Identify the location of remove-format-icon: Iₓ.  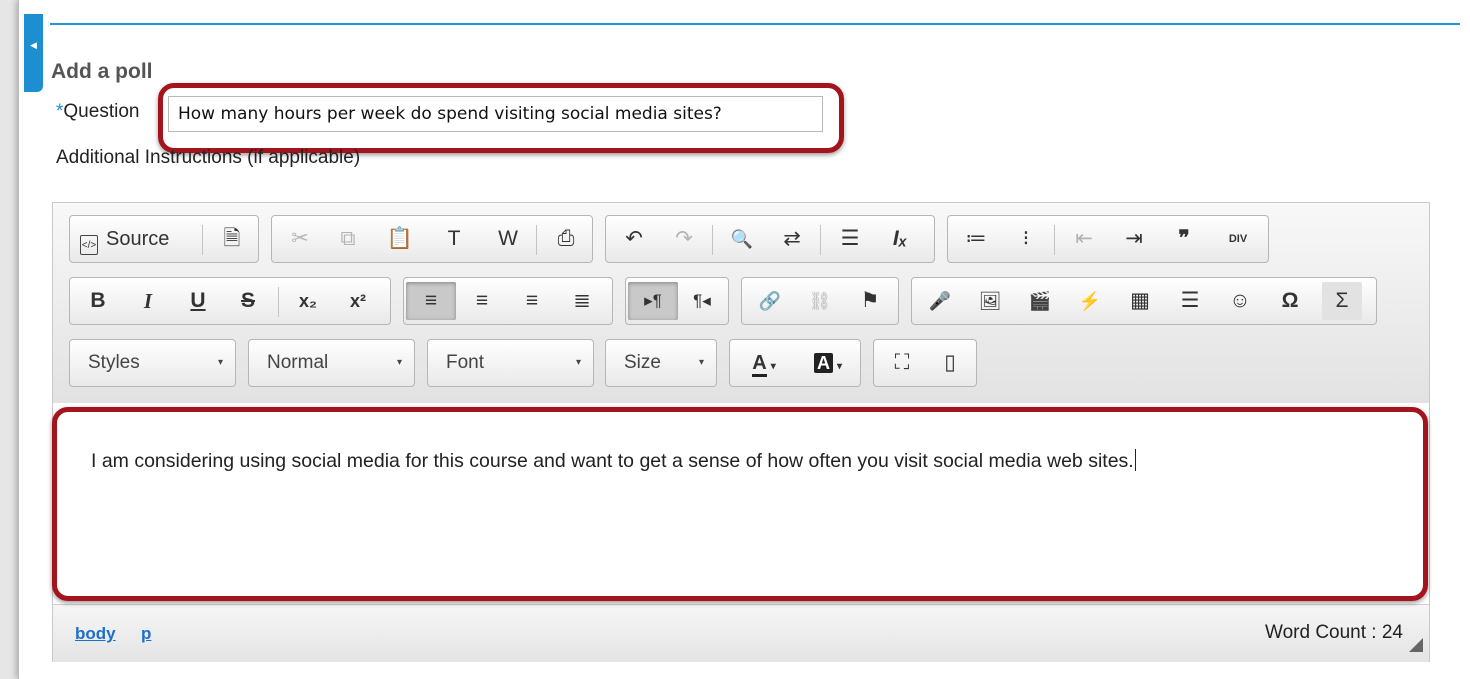
(900, 239).